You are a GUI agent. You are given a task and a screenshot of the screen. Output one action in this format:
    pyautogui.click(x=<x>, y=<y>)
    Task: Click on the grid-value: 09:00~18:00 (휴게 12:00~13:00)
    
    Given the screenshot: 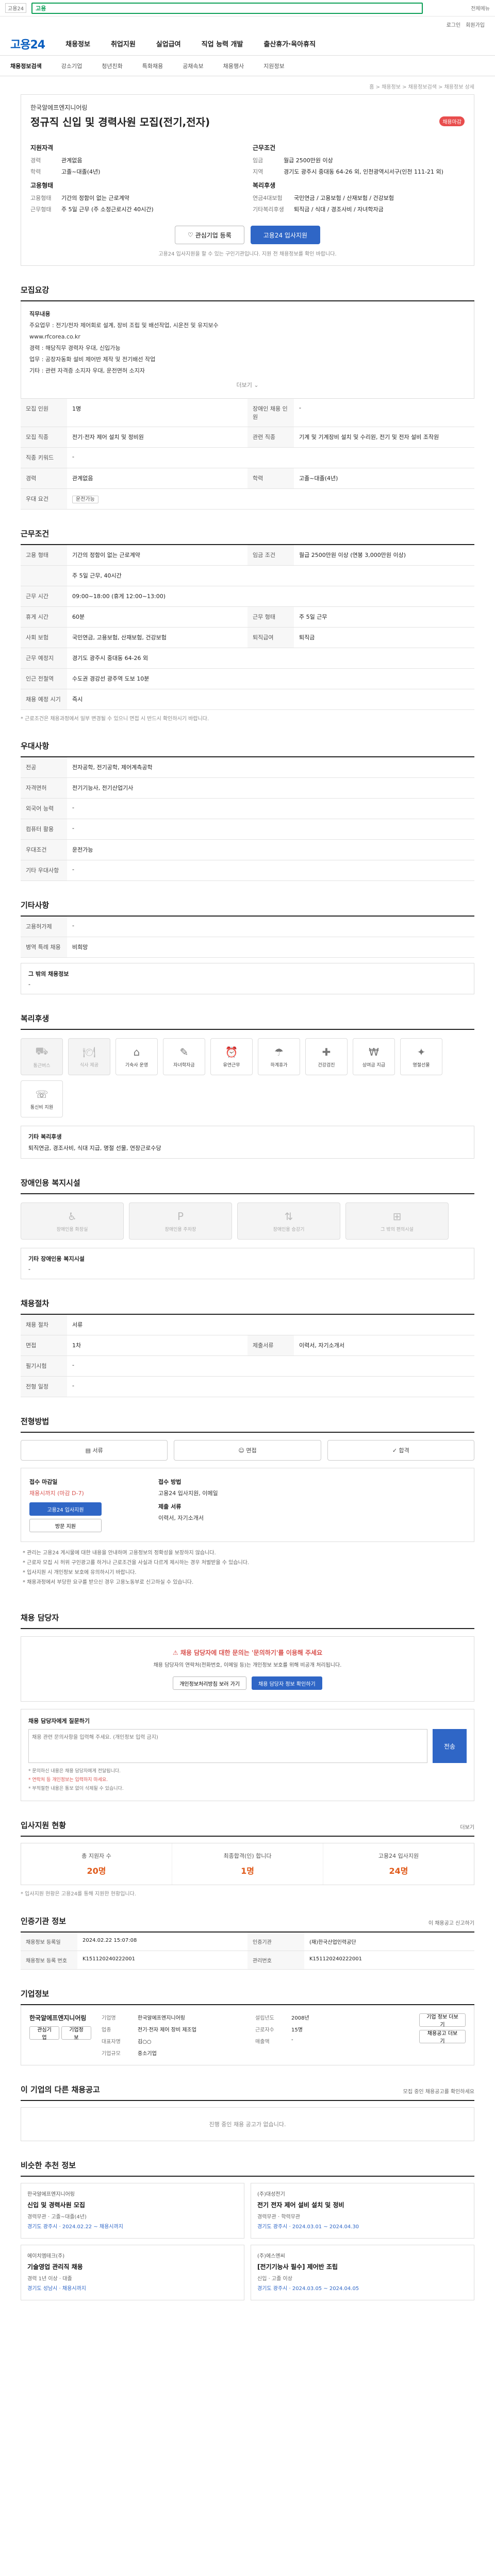 What is the action you would take?
    pyautogui.click(x=270, y=596)
    